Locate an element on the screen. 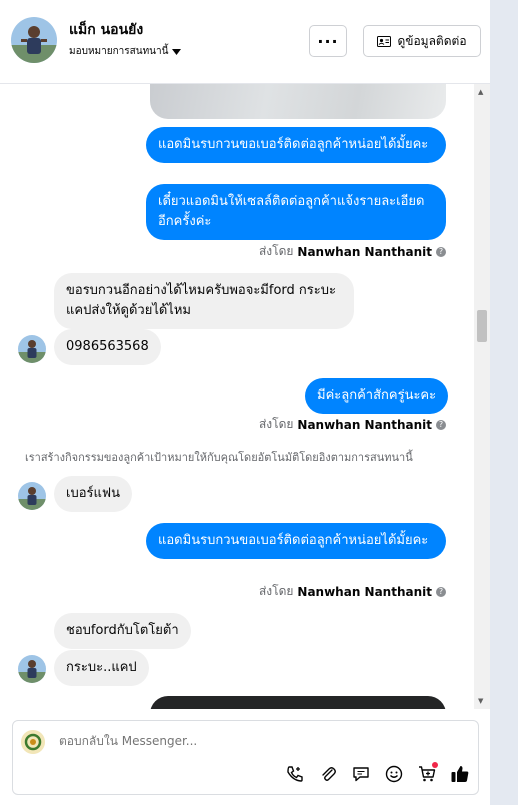  incoming-message: 0986563568 is located at coordinates (107, 347).